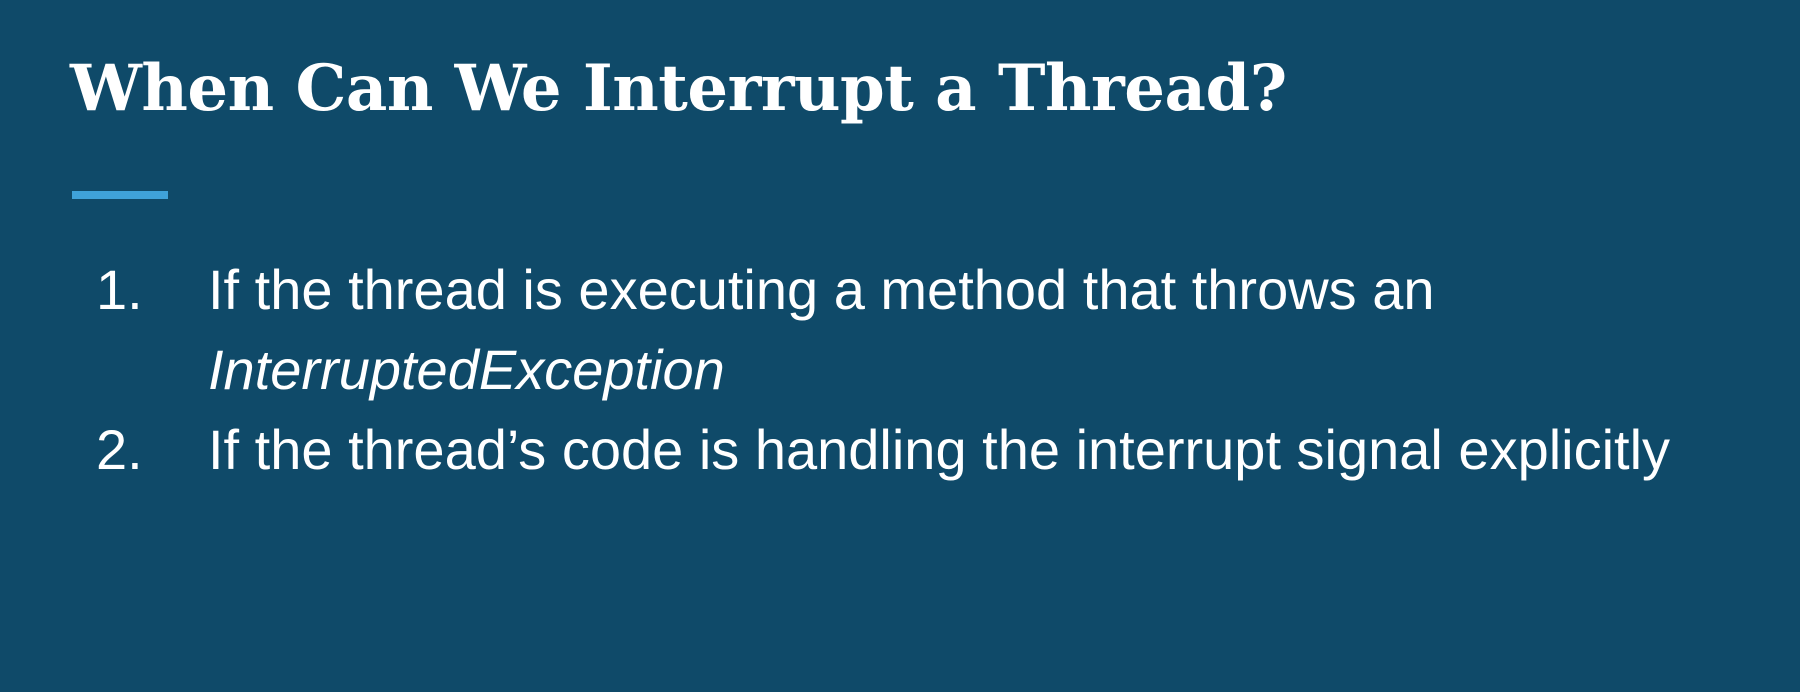 The width and height of the screenshot is (1800, 692). I want to click on list-item-emphasis: InterruptedException, so click(466, 369).